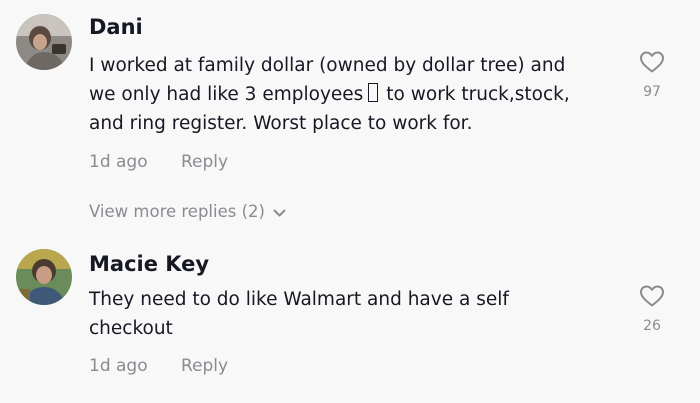 This screenshot has width=700, height=403. Describe the element at coordinates (652, 309) in the screenshot. I see `like-button: 26` at that location.